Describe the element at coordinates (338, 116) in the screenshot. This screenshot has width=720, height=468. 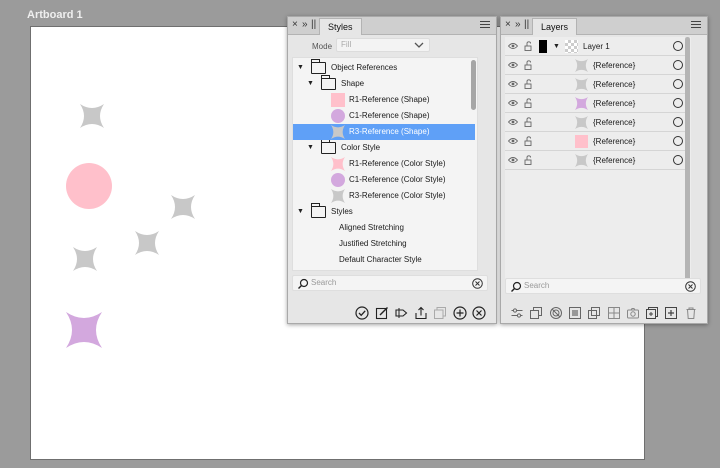
I see `circle-shape-icon` at that location.